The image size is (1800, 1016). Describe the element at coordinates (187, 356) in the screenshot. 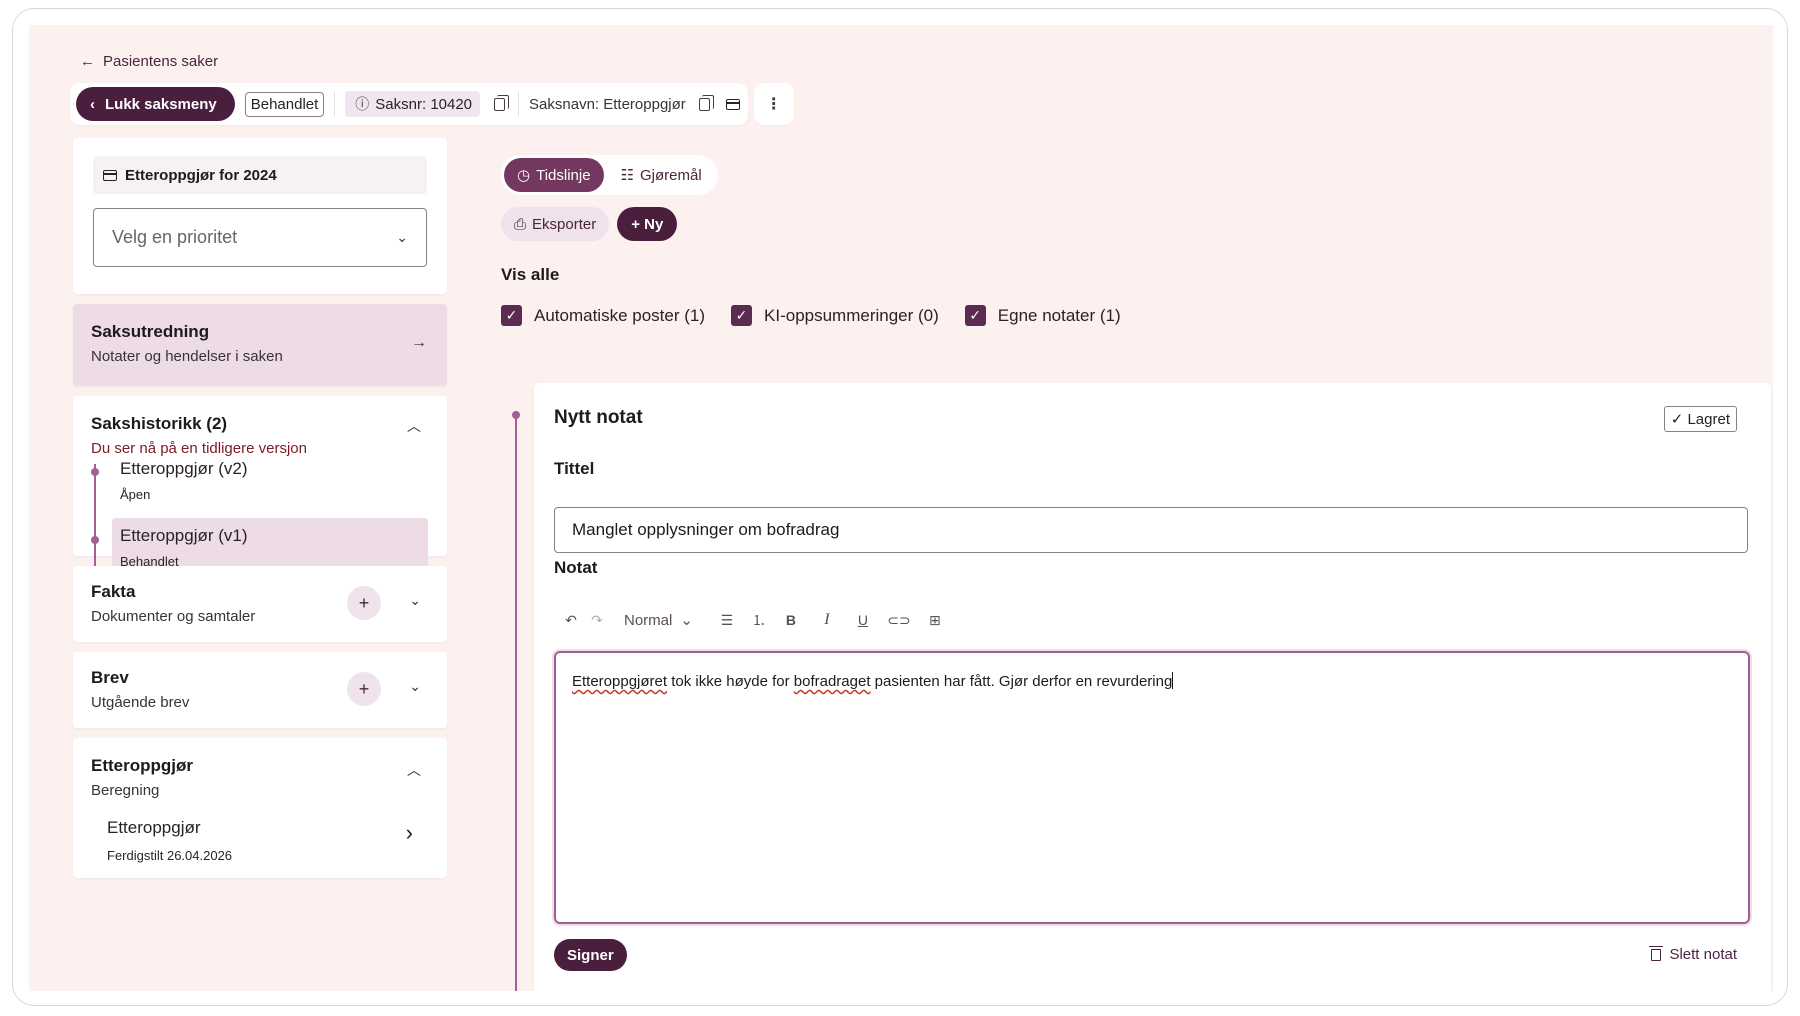

I see `investigation-subtitle: Notater og hendelser i saken` at that location.